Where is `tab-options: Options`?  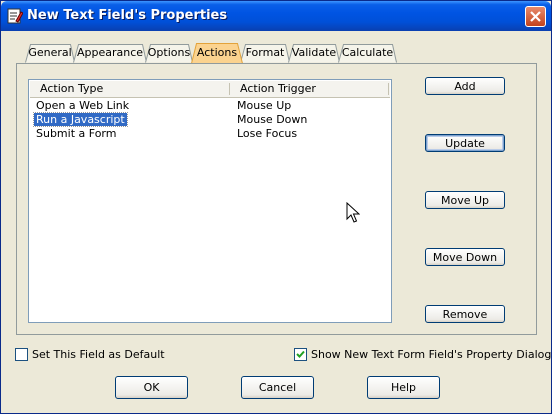 tab-options: Options is located at coordinates (169, 53).